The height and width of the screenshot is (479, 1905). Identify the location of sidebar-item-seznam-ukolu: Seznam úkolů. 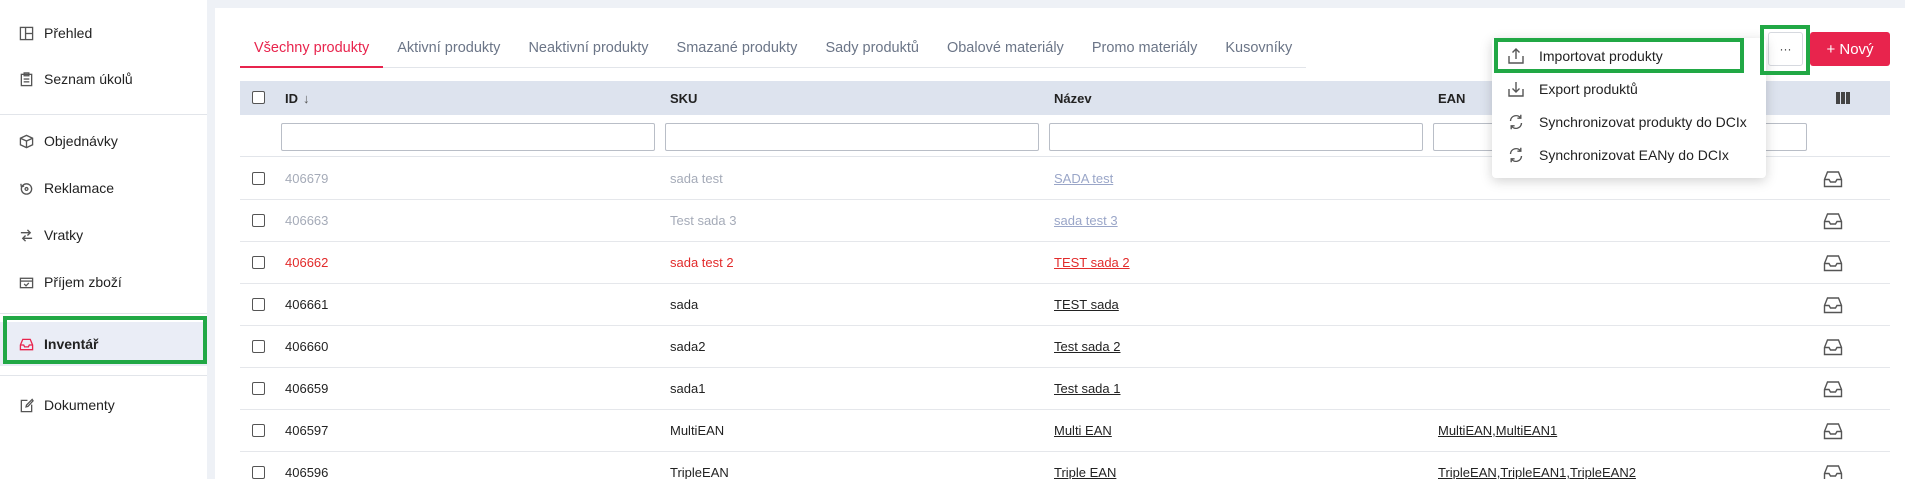
(103, 79).